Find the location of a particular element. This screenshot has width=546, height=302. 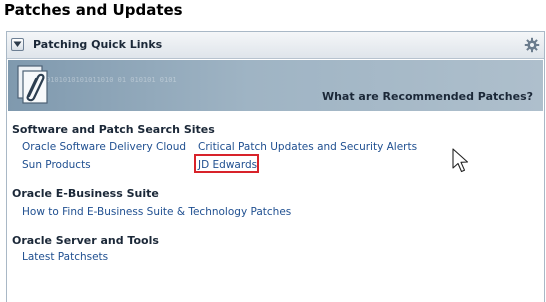

panel-title: Patching Quick Links is located at coordinates (98, 44).